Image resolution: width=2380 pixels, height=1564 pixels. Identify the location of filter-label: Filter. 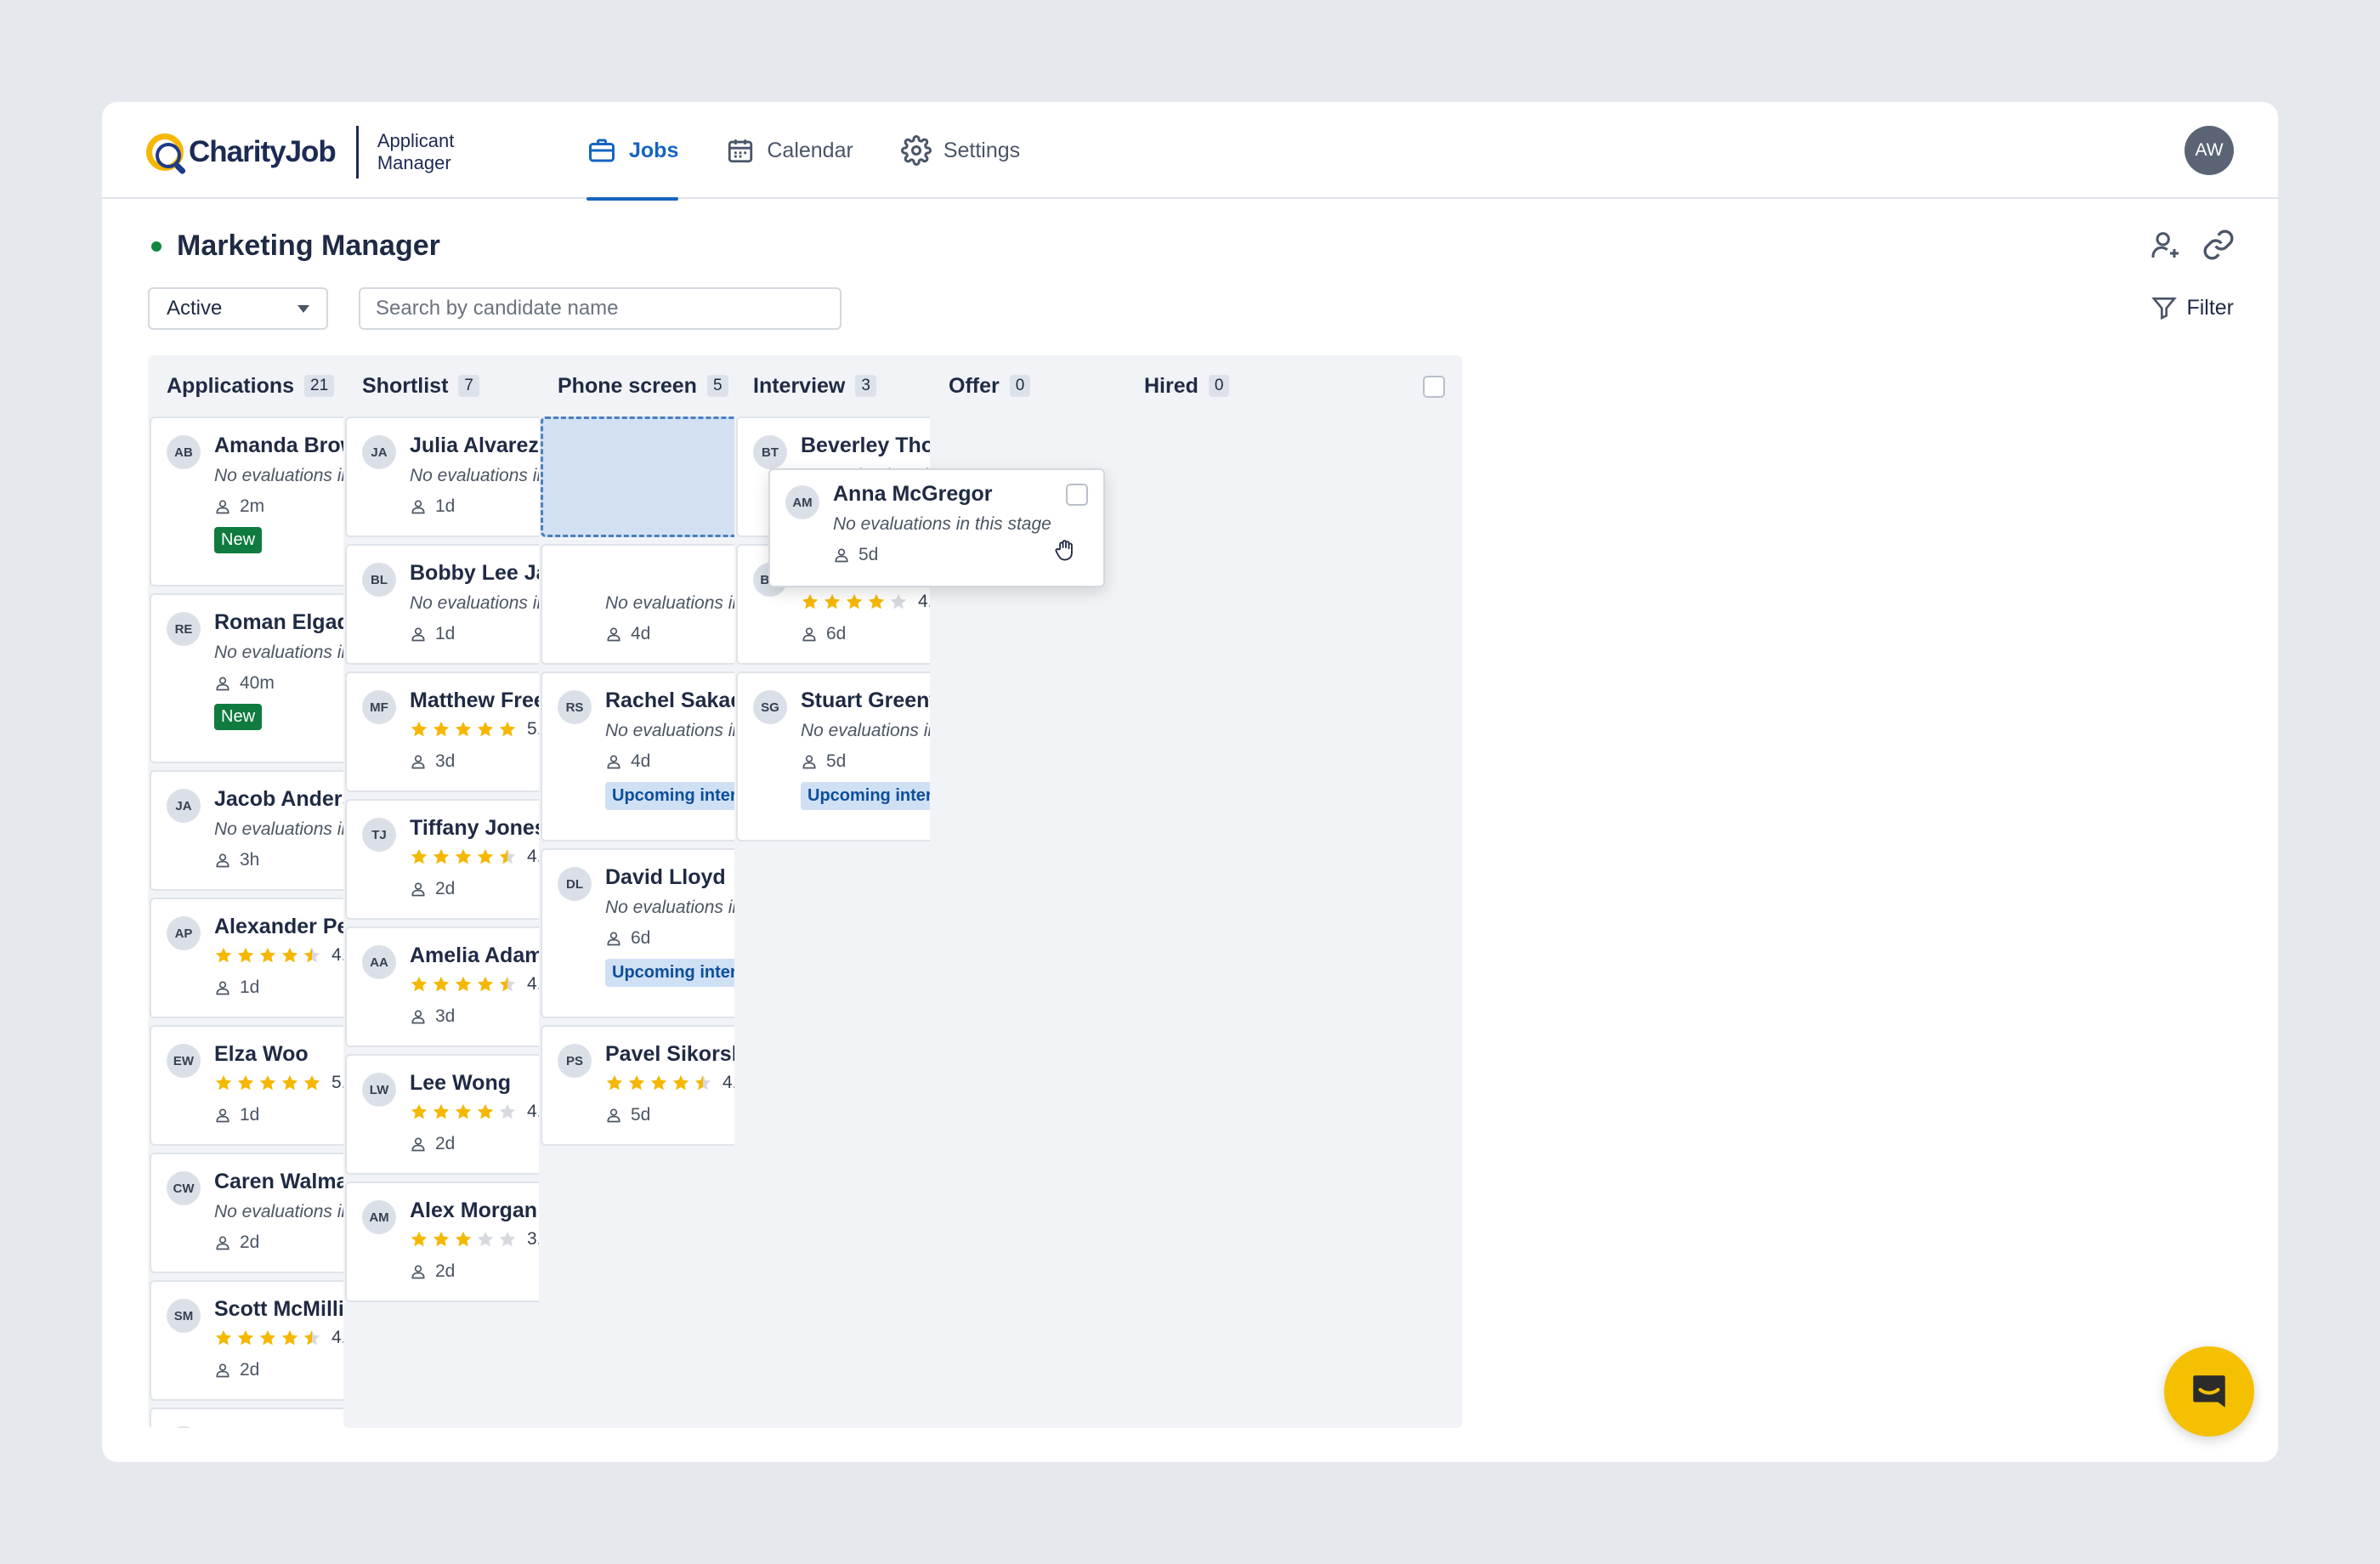
(2210, 307).